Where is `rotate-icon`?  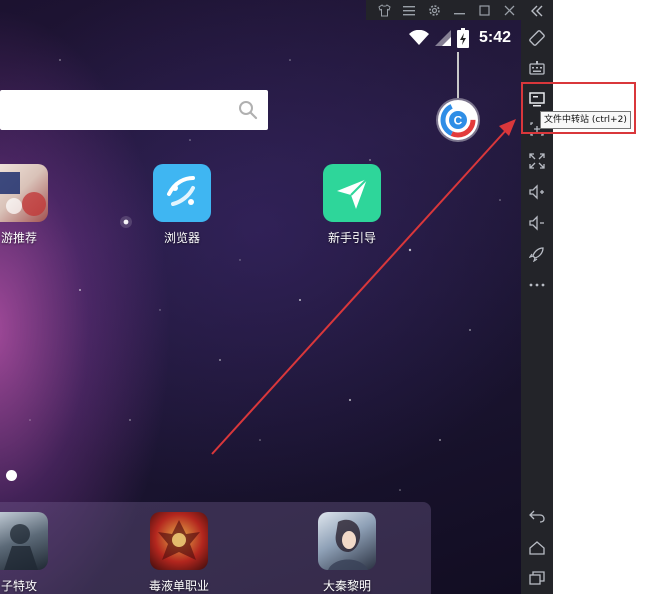
rotate-icon is located at coordinates (537, 38).